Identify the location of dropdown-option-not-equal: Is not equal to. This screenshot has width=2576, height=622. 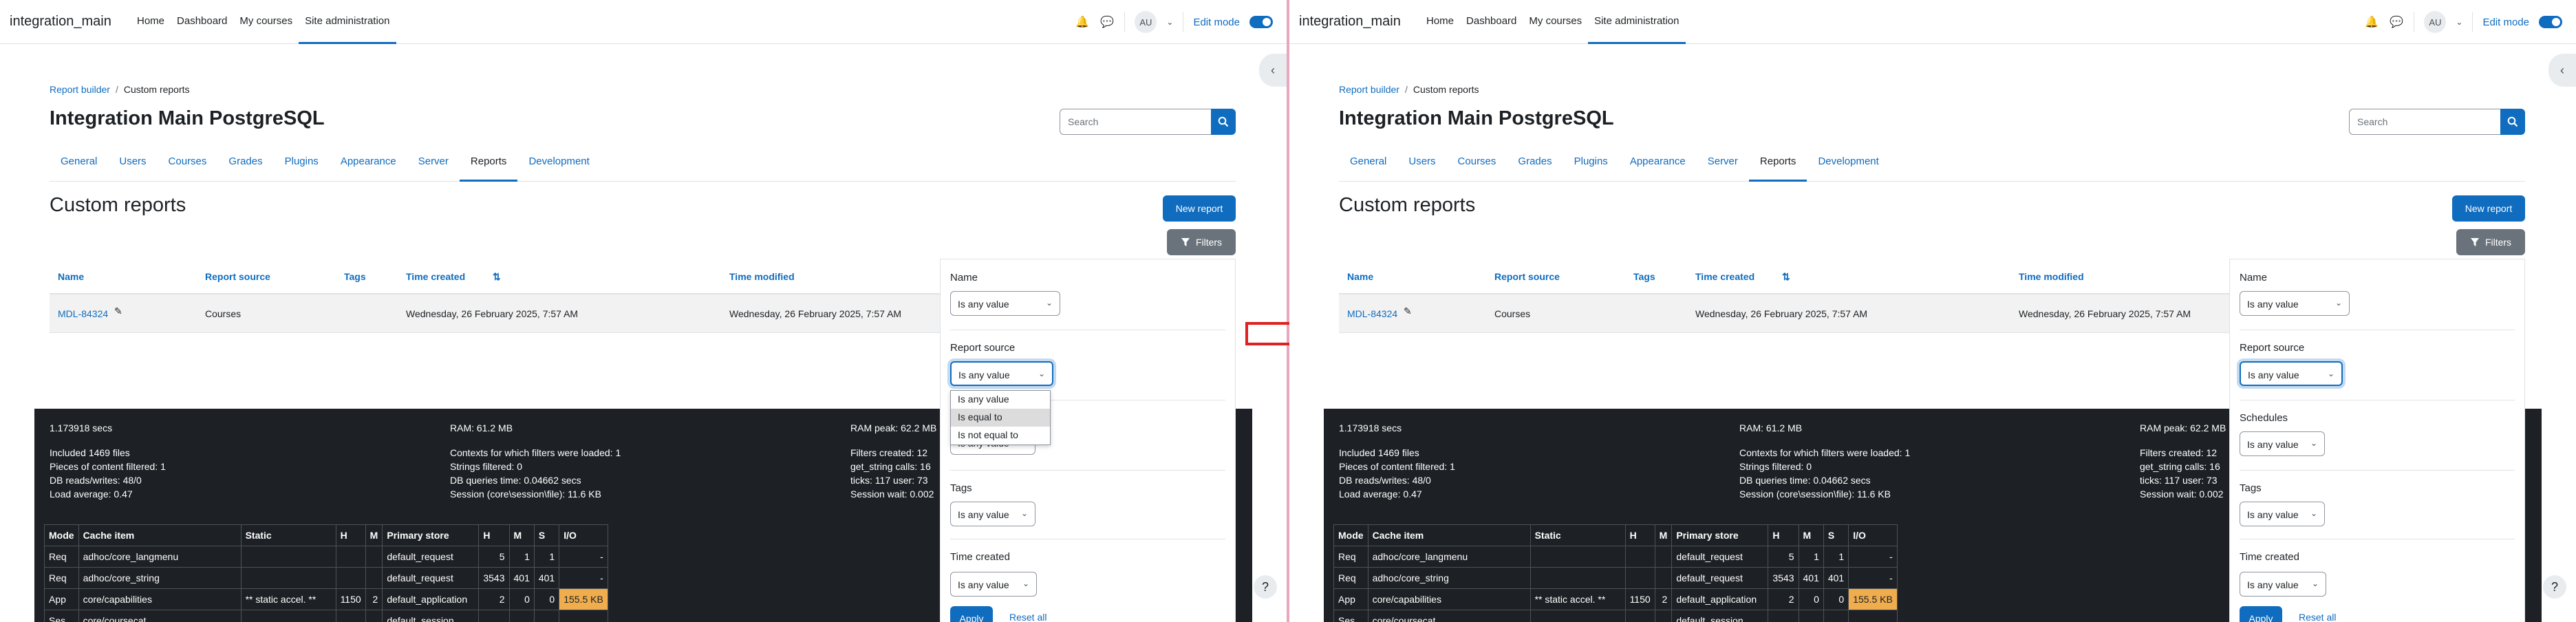
(1000, 435).